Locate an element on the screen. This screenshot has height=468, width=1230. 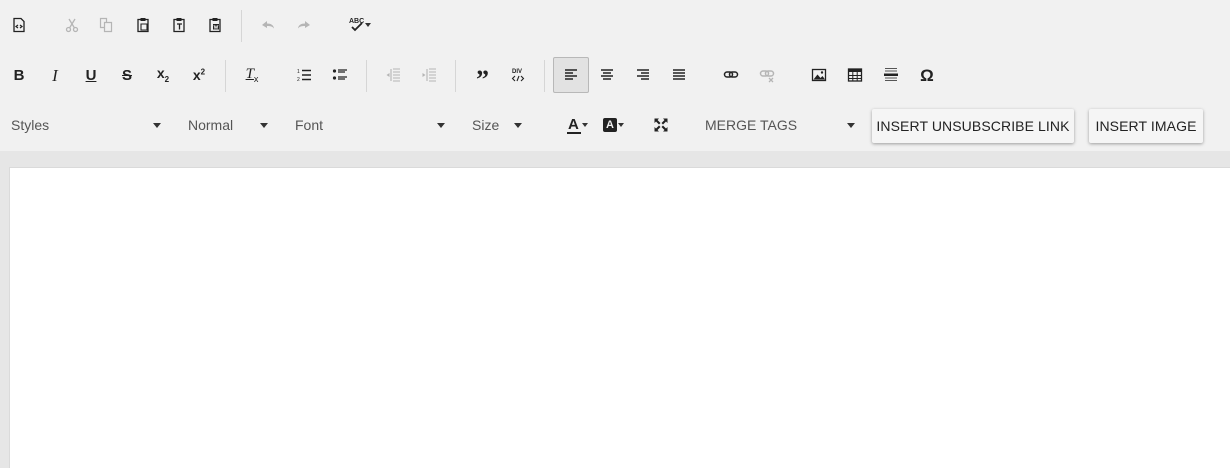
cut-button is located at coordinates (72, 25).